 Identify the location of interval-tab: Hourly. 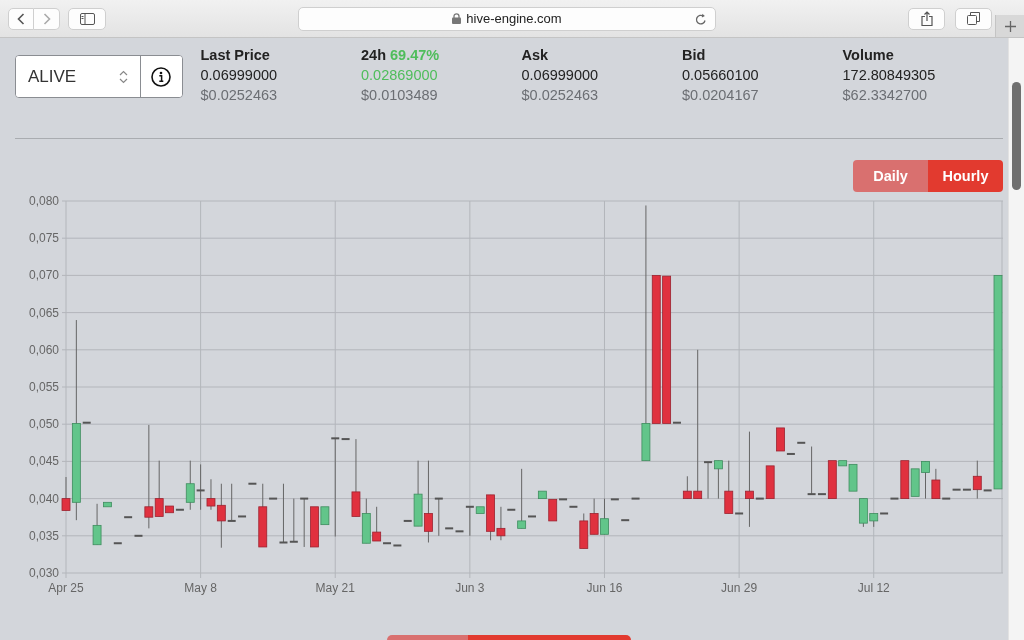
(965, 176).